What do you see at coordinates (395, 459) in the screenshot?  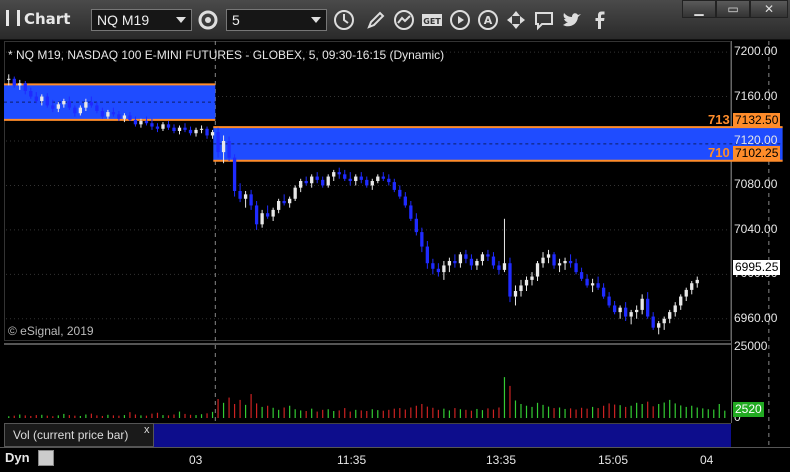 I see `time-axis` at bounding box center [395, 459].